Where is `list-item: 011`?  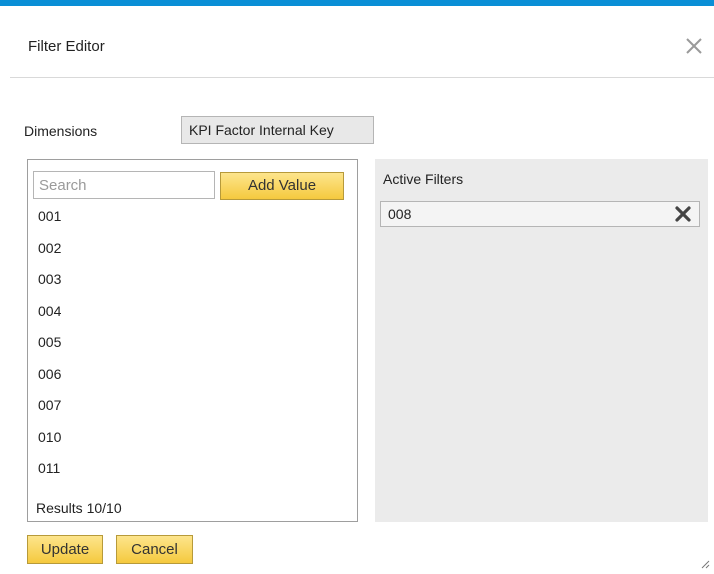 list-item: 011 is located at coordinates (49, 469).